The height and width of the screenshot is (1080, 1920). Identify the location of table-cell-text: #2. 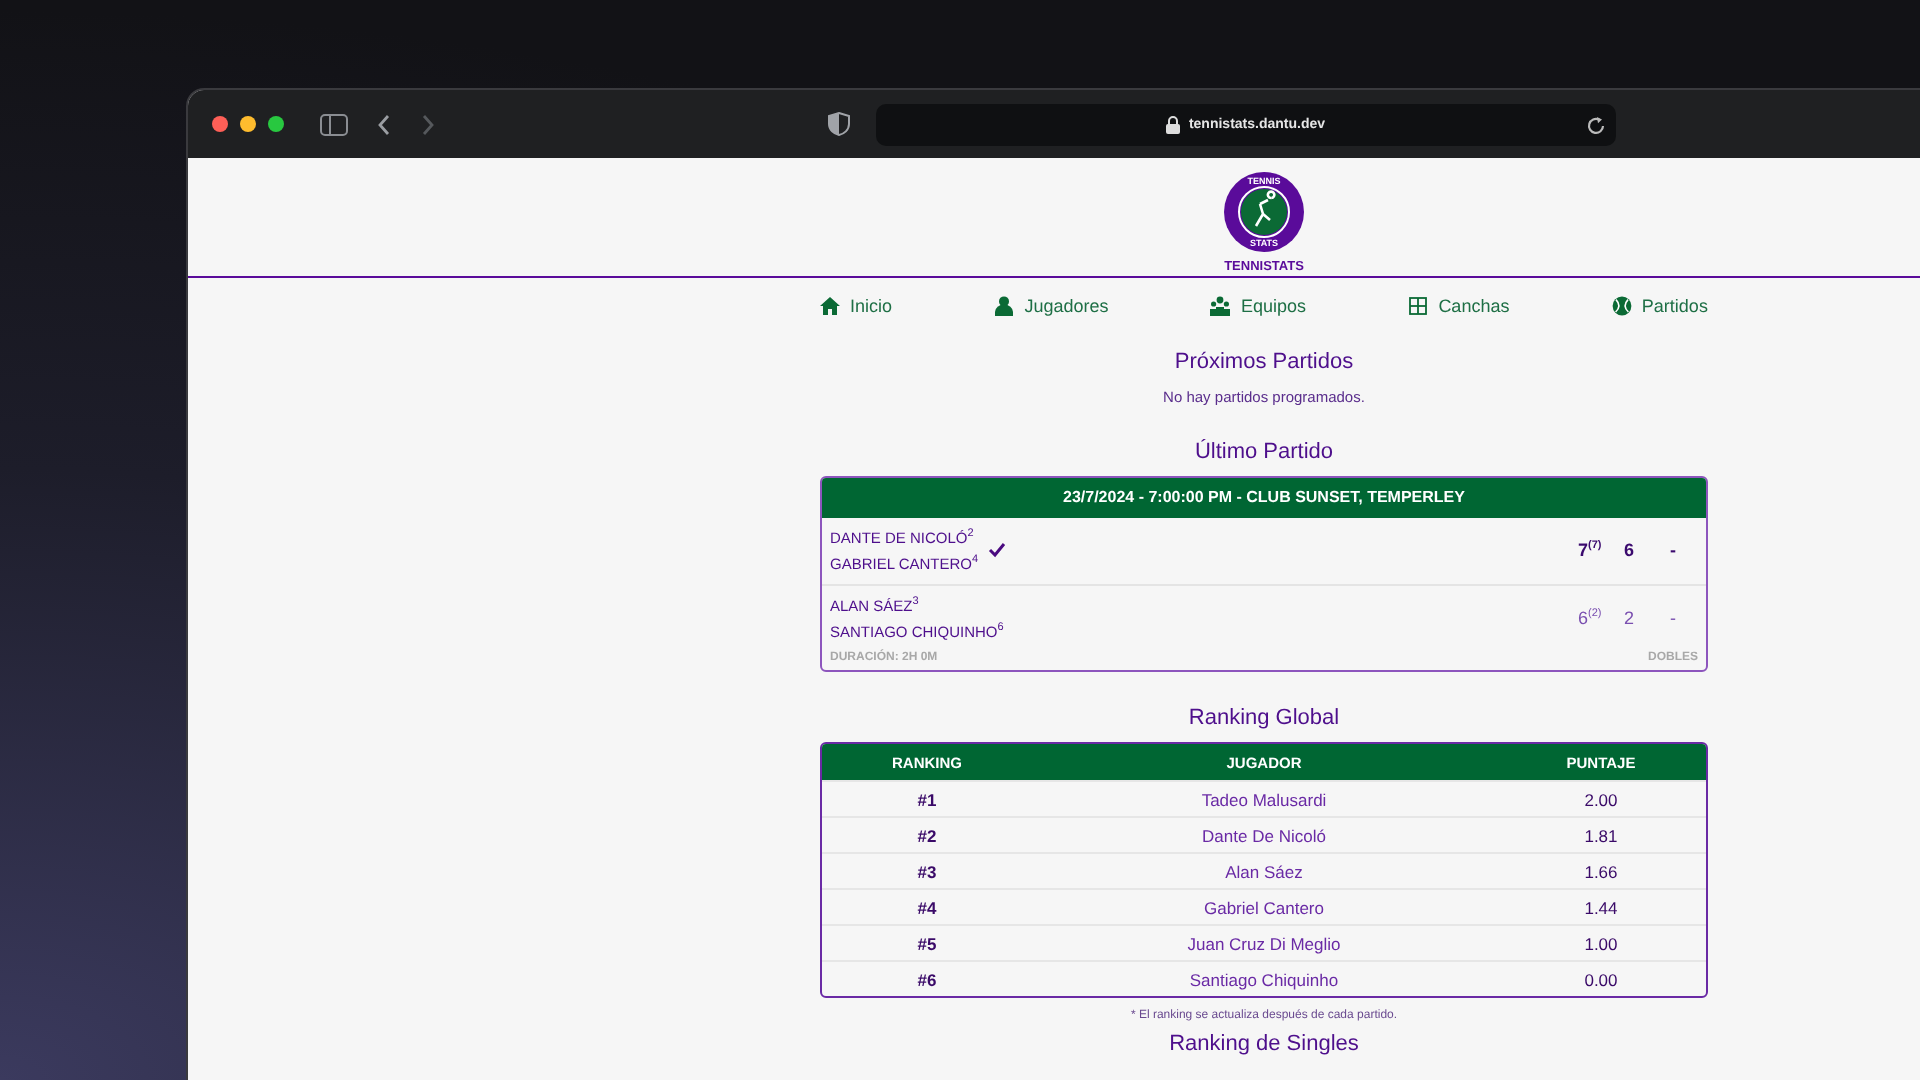
(927, 835).